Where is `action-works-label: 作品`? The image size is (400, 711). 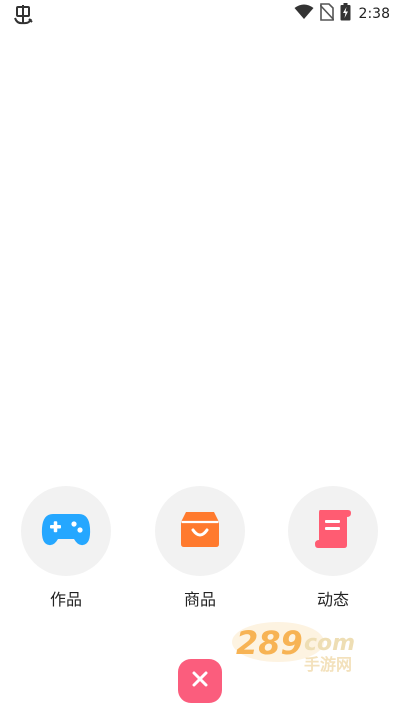
action-works-label: 作品 is located at coordinates (65, 599).